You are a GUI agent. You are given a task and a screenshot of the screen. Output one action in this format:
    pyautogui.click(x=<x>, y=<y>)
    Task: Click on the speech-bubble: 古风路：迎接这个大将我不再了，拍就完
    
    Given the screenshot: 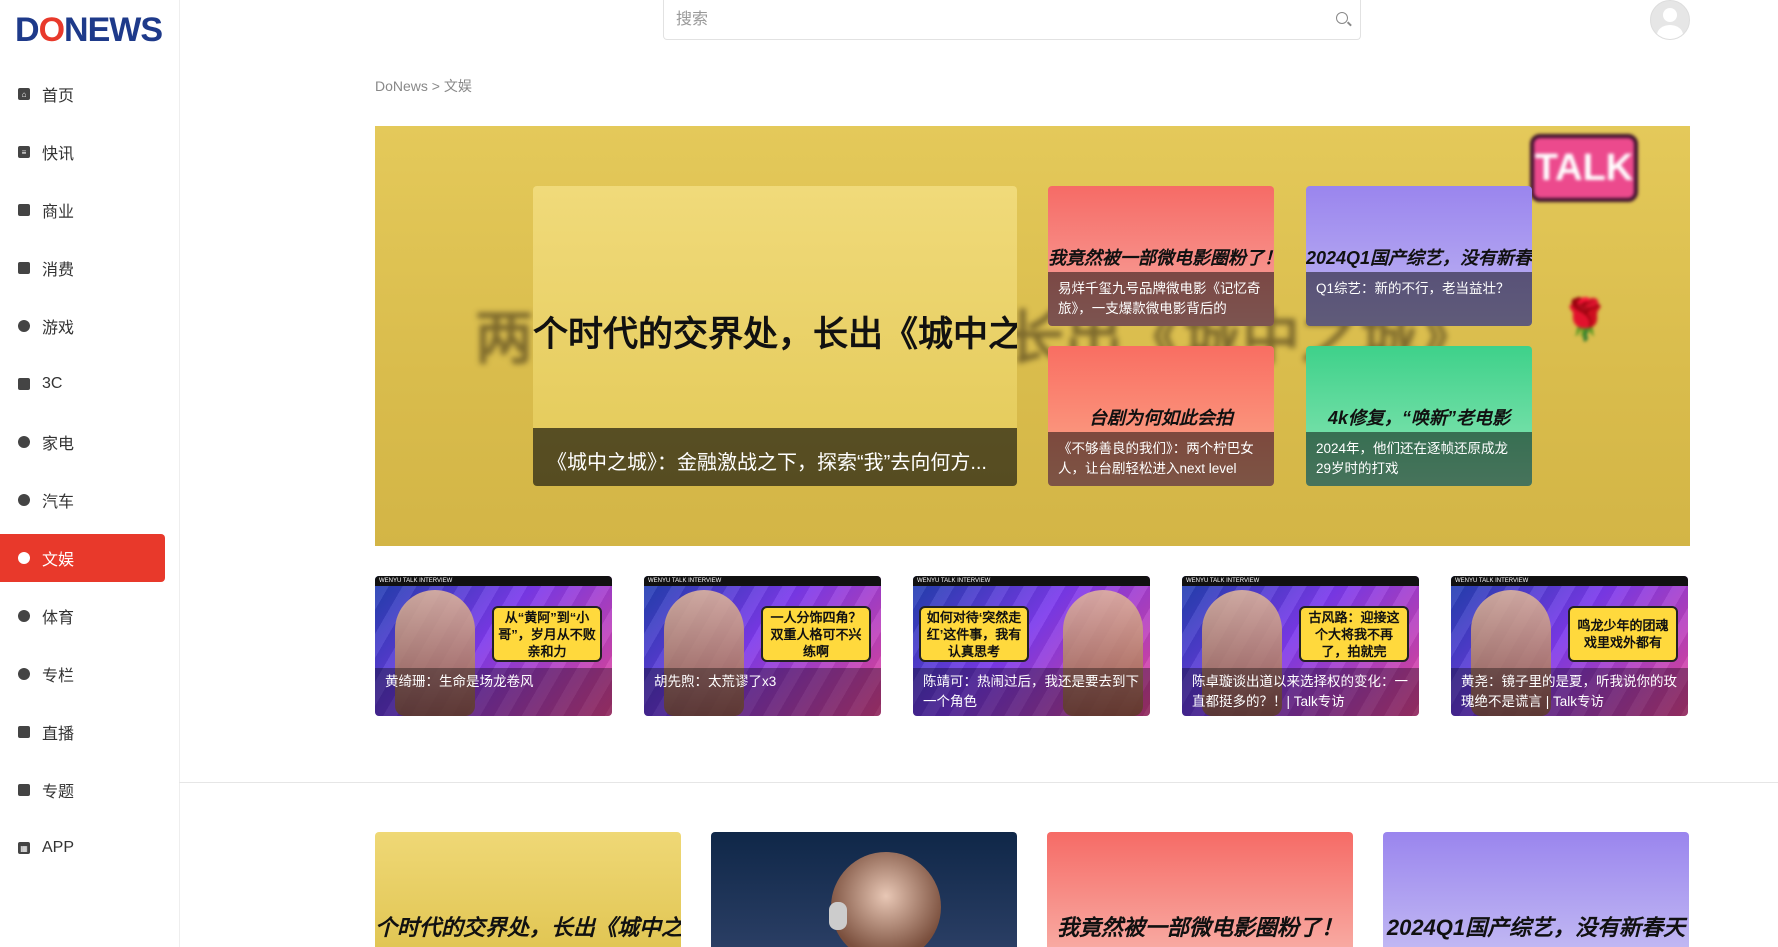 What is the action you would take?
    pyautogui.click(x=1354, y=634)
    